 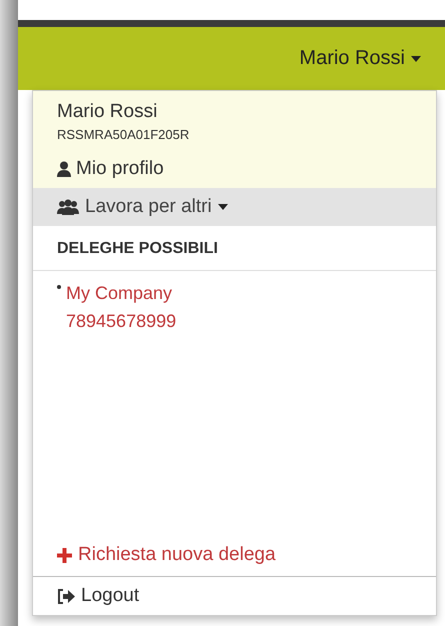 I want to click on profile-link: Mio profilo, so click(x=234, y=169).